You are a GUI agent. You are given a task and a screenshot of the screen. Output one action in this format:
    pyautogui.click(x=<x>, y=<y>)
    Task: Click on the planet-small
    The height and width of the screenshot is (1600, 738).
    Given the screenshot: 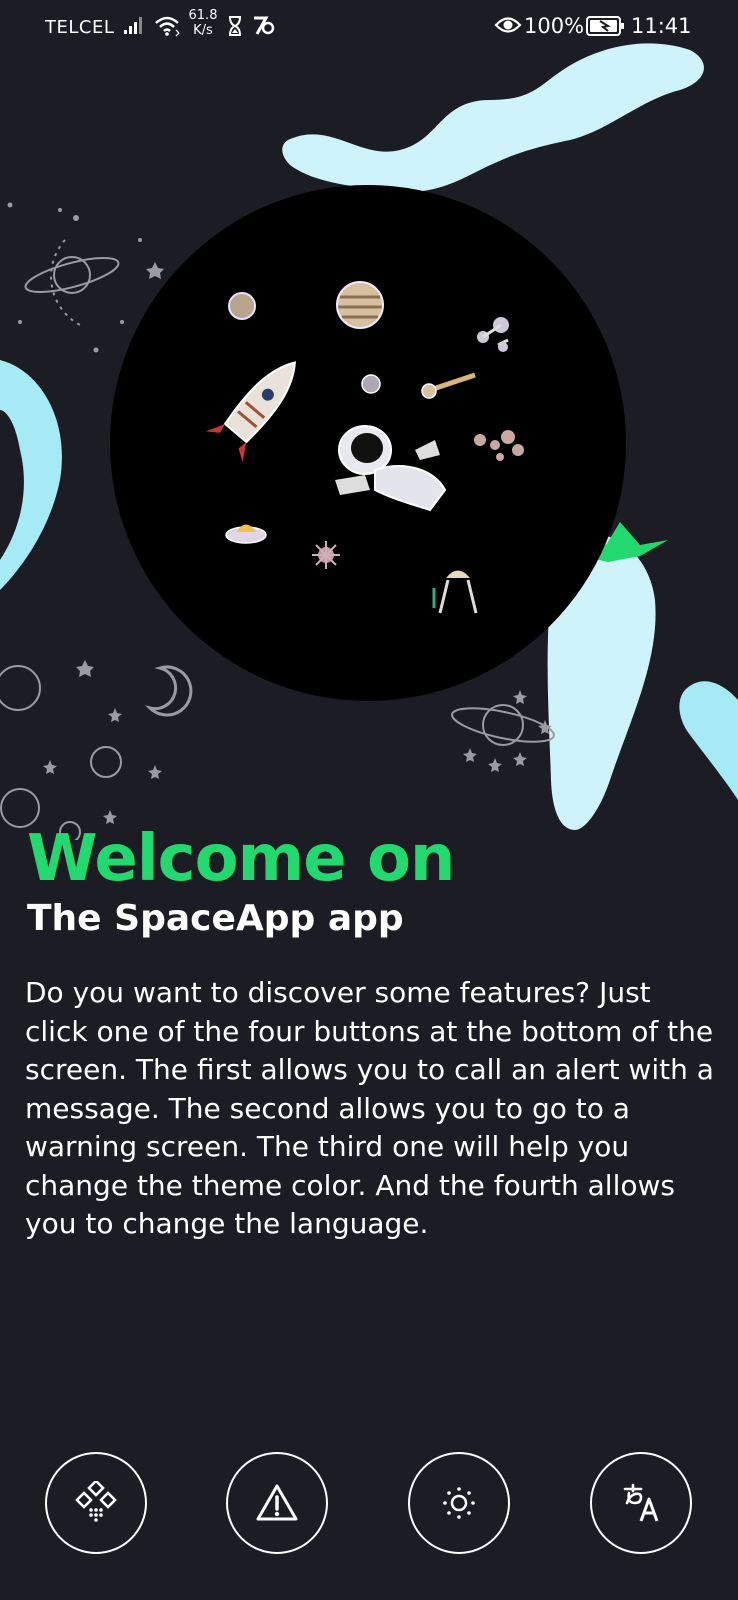 What is the action you would take?
    pyautogui.click(x=242, y=306)
    